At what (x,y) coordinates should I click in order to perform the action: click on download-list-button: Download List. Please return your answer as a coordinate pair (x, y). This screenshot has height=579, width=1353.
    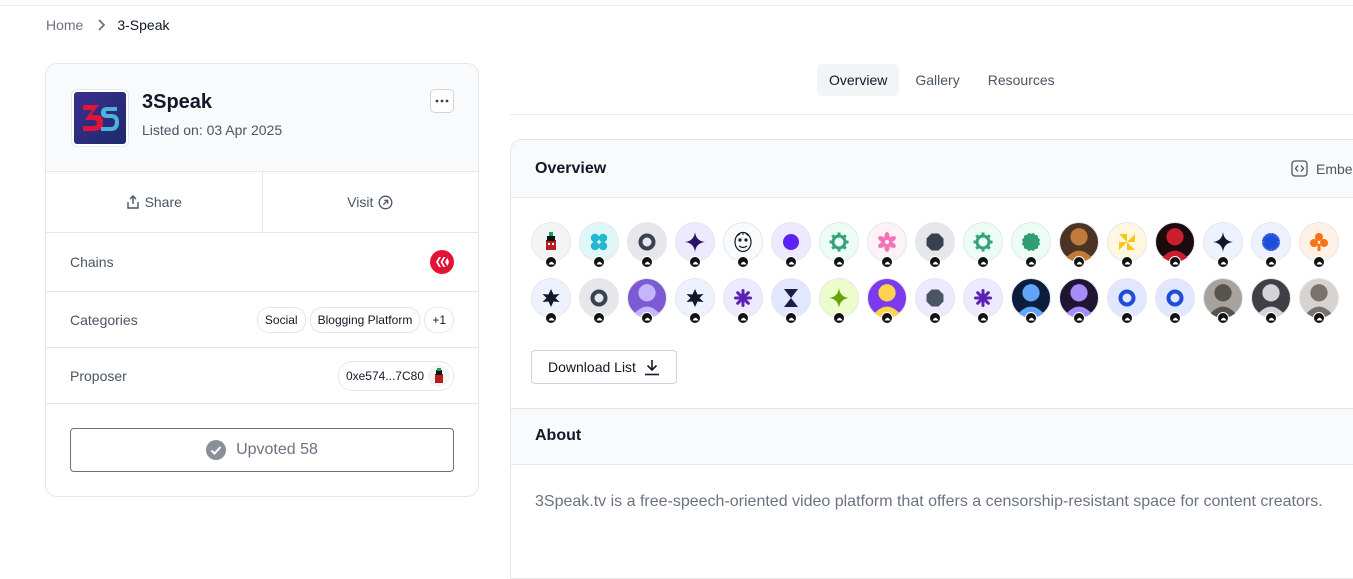
    Looking at the image, I should click on (604, 367).